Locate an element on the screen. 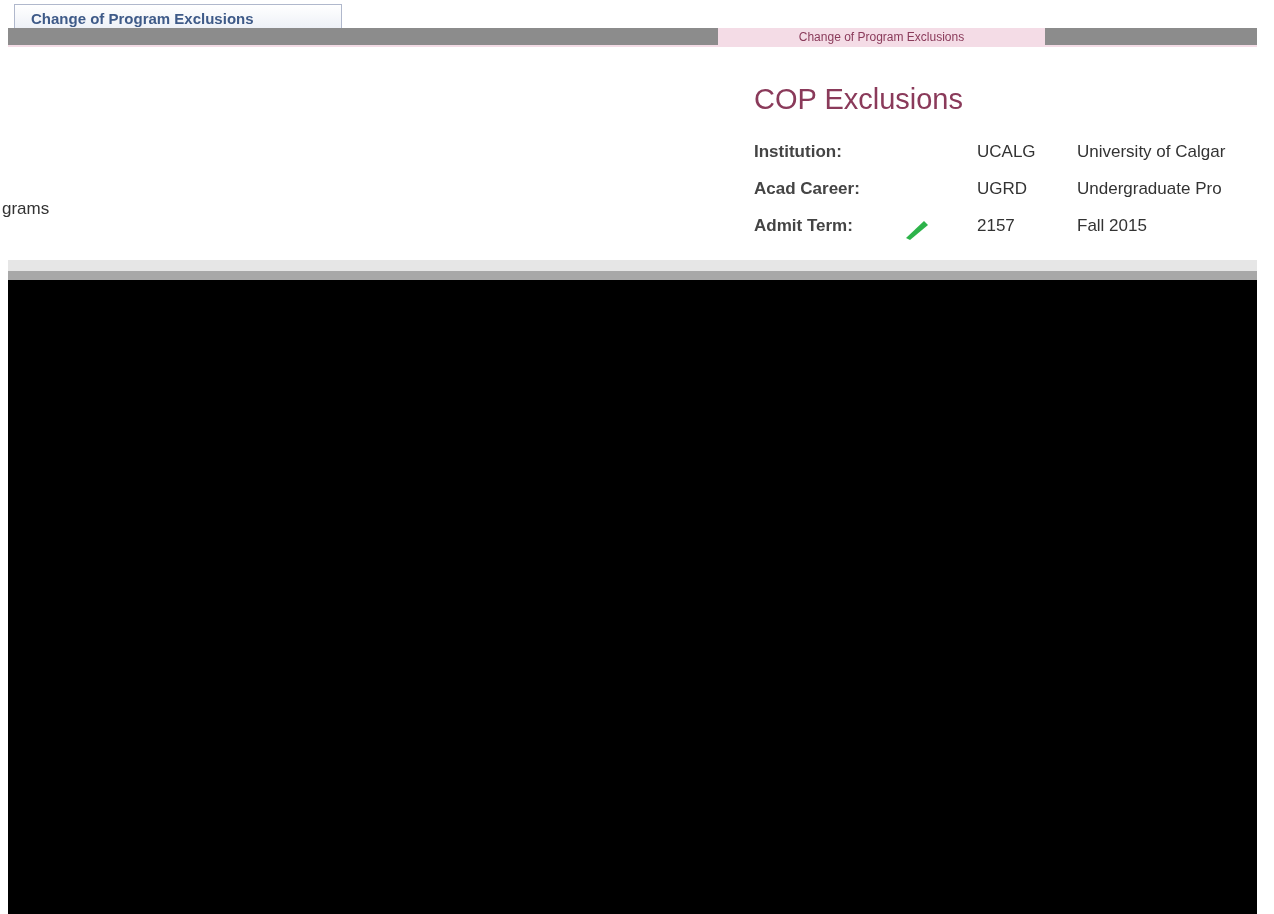  pencil-icon is located at coordinates (917, 229).